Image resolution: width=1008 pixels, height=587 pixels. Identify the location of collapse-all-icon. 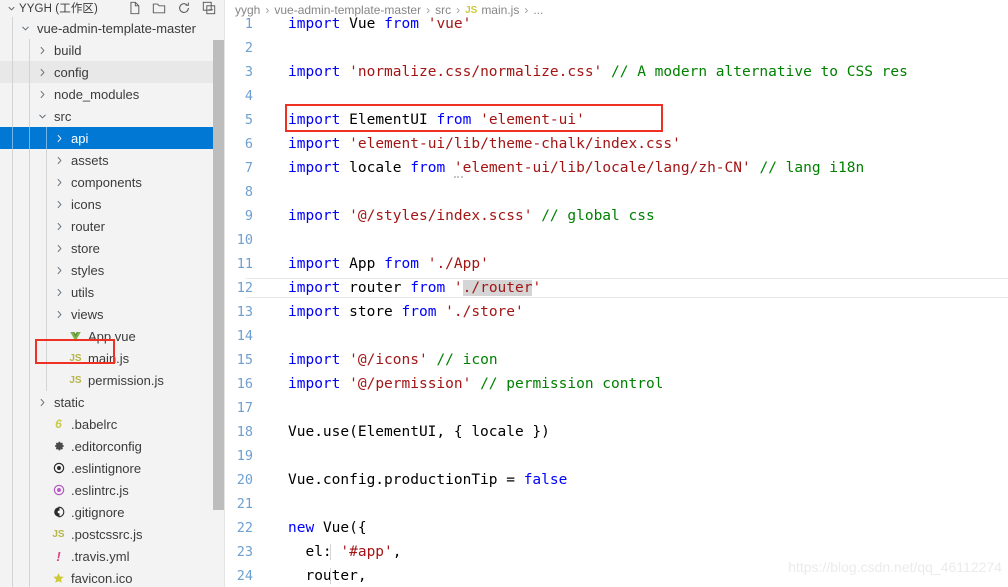
(209, 8).